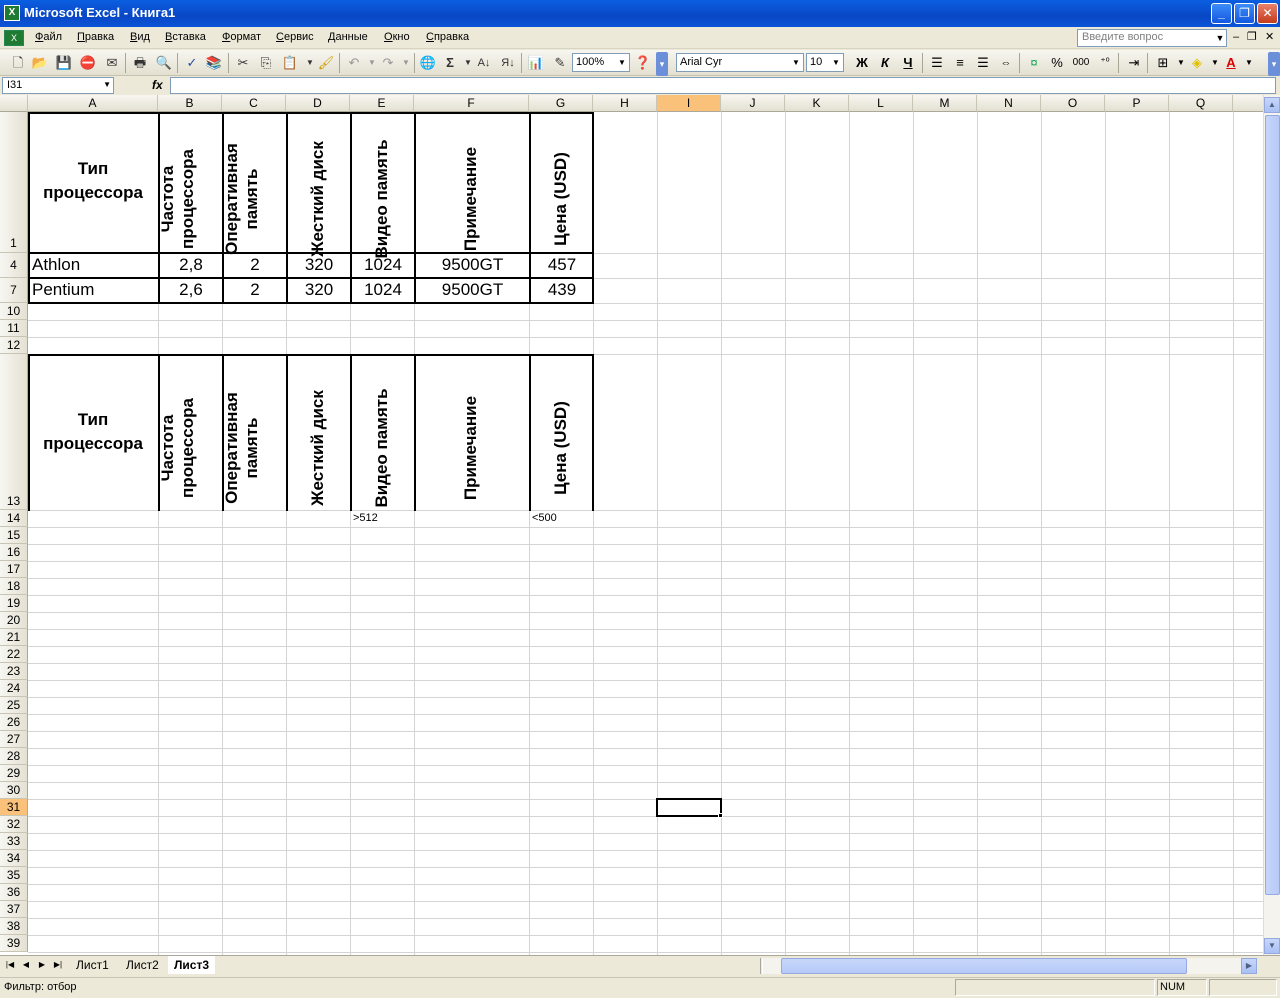  I want to click on scroll-up-icon: ▲, so click(1272, 105).